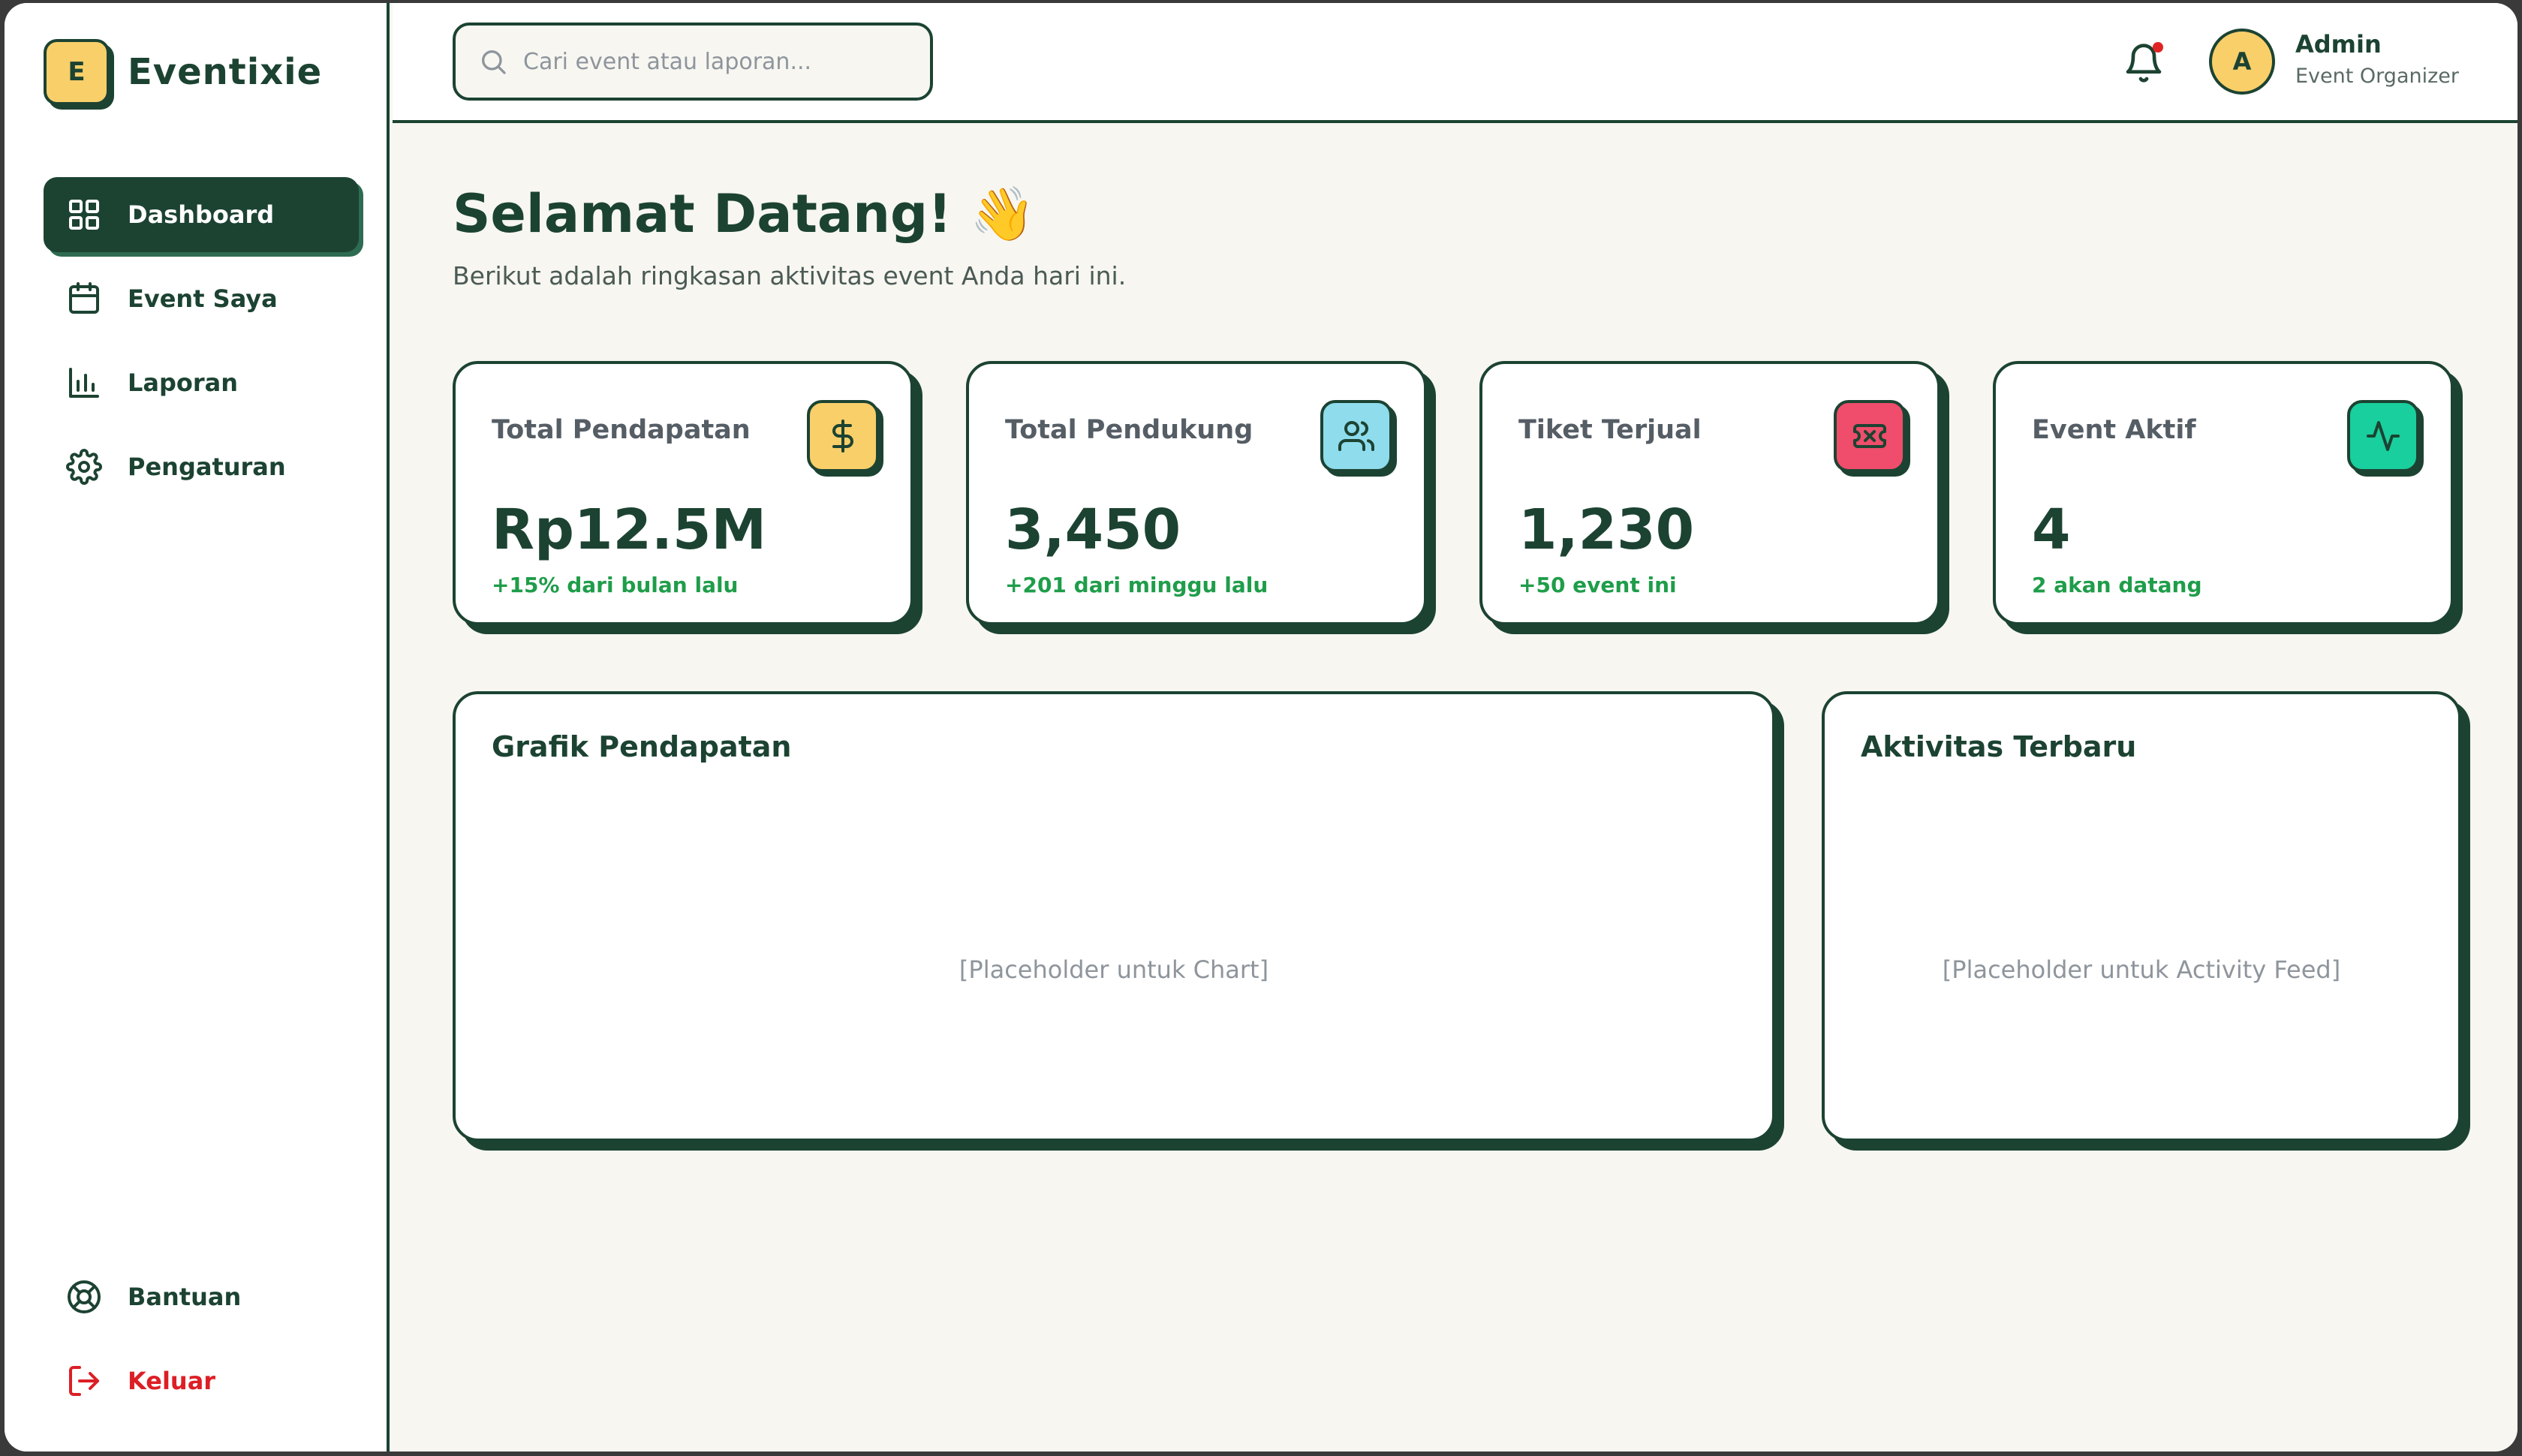  I want to click on search-input, so click(718, 61).